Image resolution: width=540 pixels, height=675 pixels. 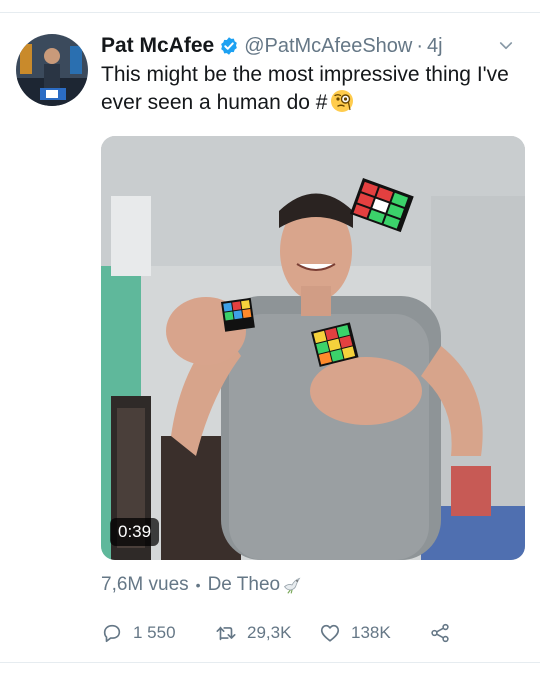 I want to click on retweet-icon, so click(x=226, y=633).